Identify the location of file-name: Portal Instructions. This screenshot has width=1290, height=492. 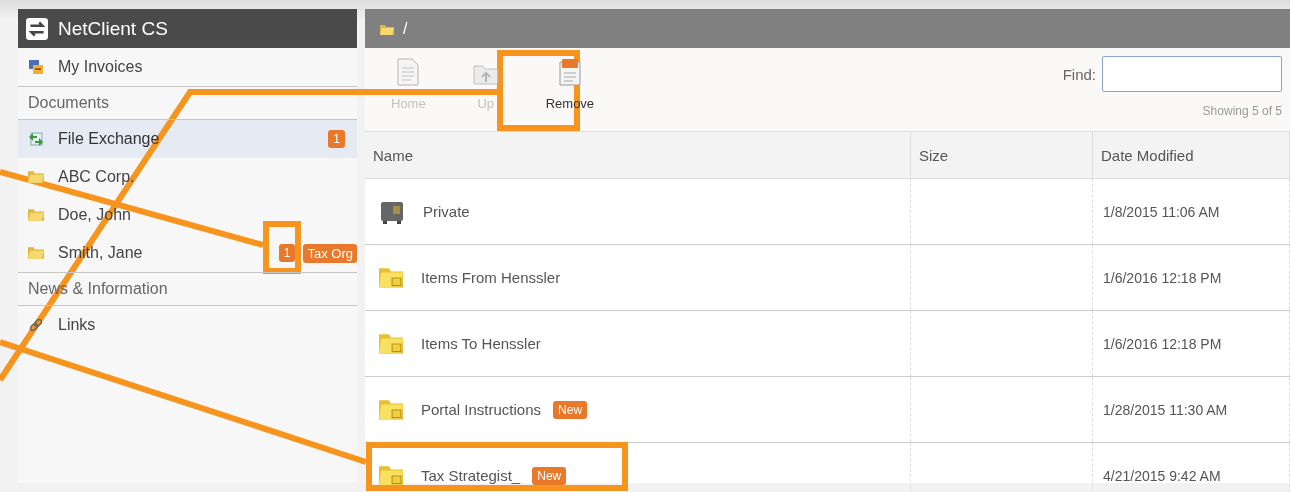
(481, 409).